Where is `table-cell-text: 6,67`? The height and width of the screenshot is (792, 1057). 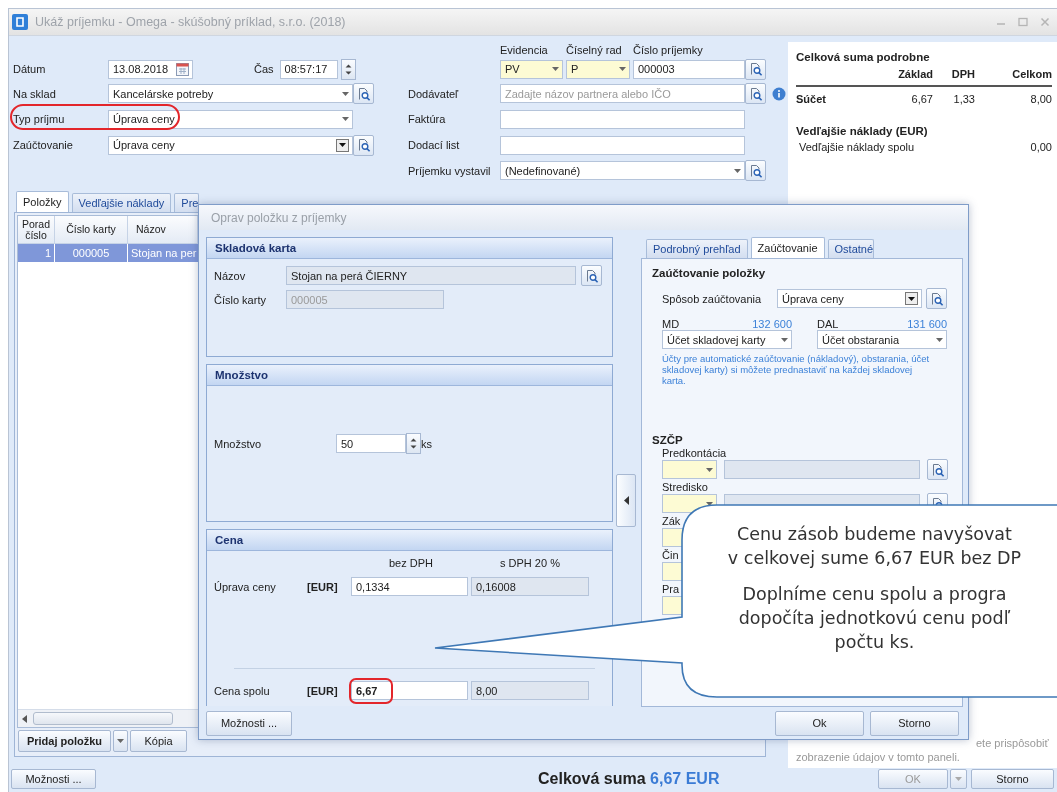 table-cell-text: 6,67 is located at coordinates (921, 99).